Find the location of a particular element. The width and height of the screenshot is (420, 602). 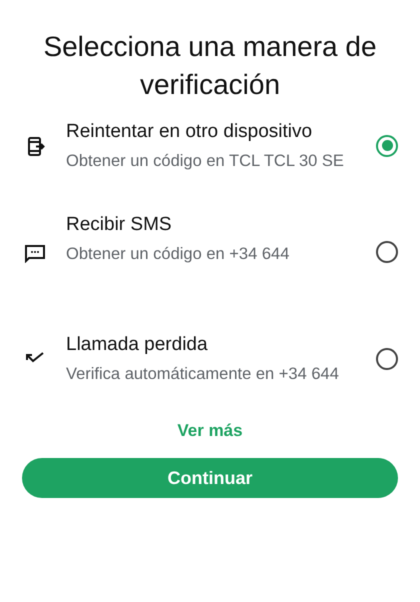

option-label: Llamada perdida is located at coordinates (137, 345).